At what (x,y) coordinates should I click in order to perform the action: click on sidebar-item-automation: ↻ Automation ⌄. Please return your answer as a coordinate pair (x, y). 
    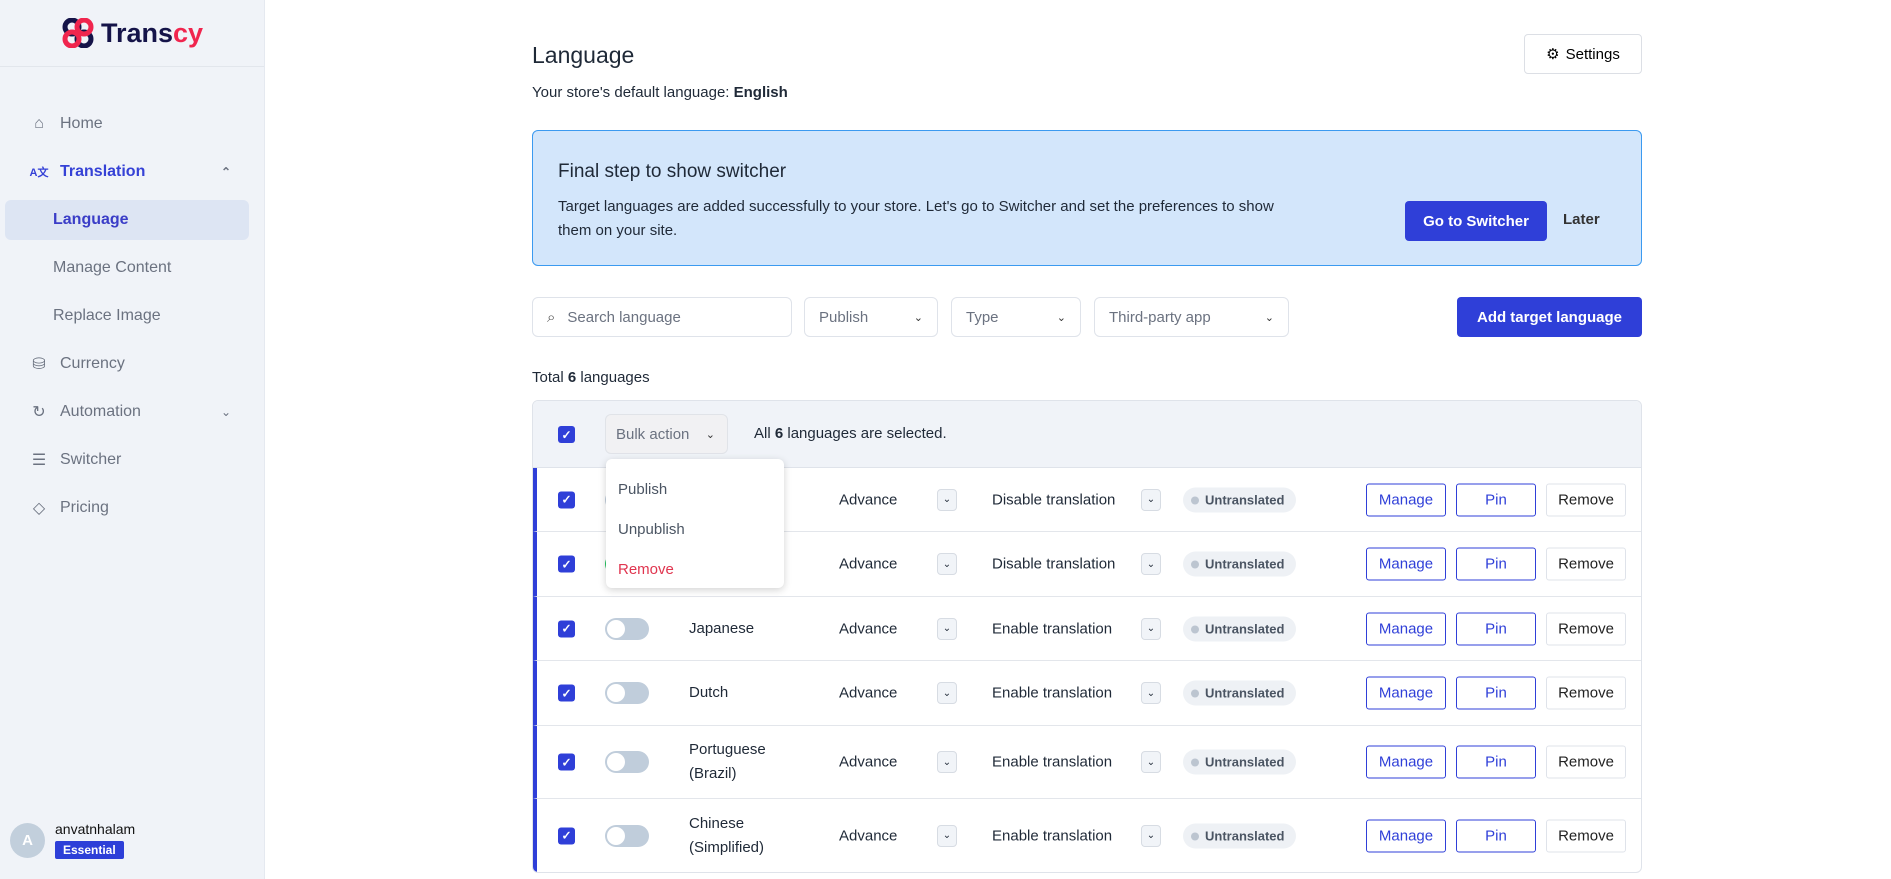
    Looking at the image, I should click on (127, 412).